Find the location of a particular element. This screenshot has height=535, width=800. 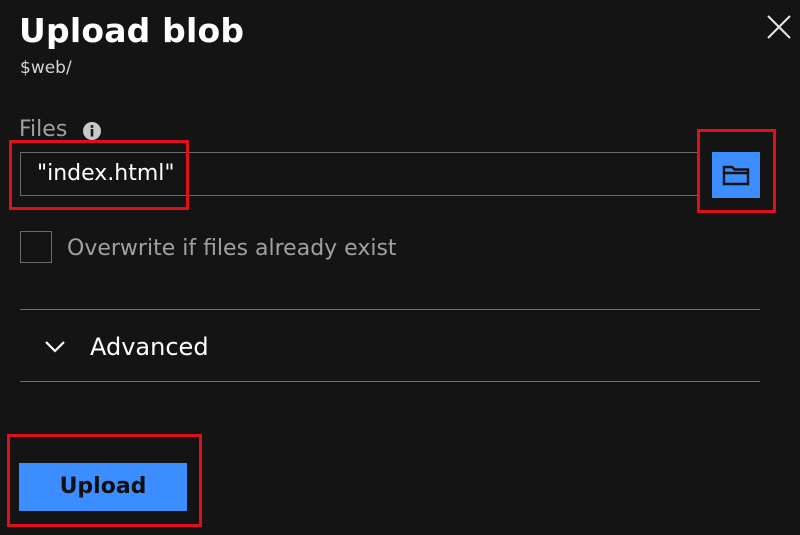

overwrite-checkbox is located at coordinates (36, 247).